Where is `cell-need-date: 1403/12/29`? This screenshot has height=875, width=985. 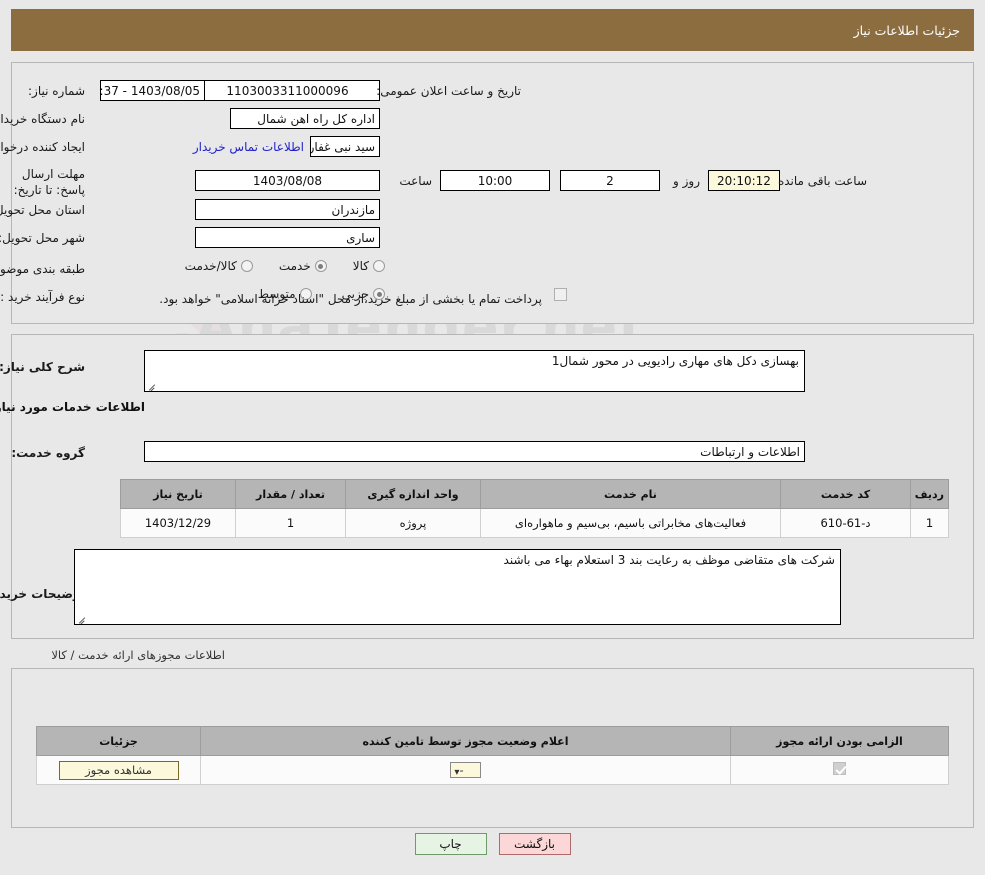
cell-need-date: 1403/12/29 is located at coordinates (178, 523).